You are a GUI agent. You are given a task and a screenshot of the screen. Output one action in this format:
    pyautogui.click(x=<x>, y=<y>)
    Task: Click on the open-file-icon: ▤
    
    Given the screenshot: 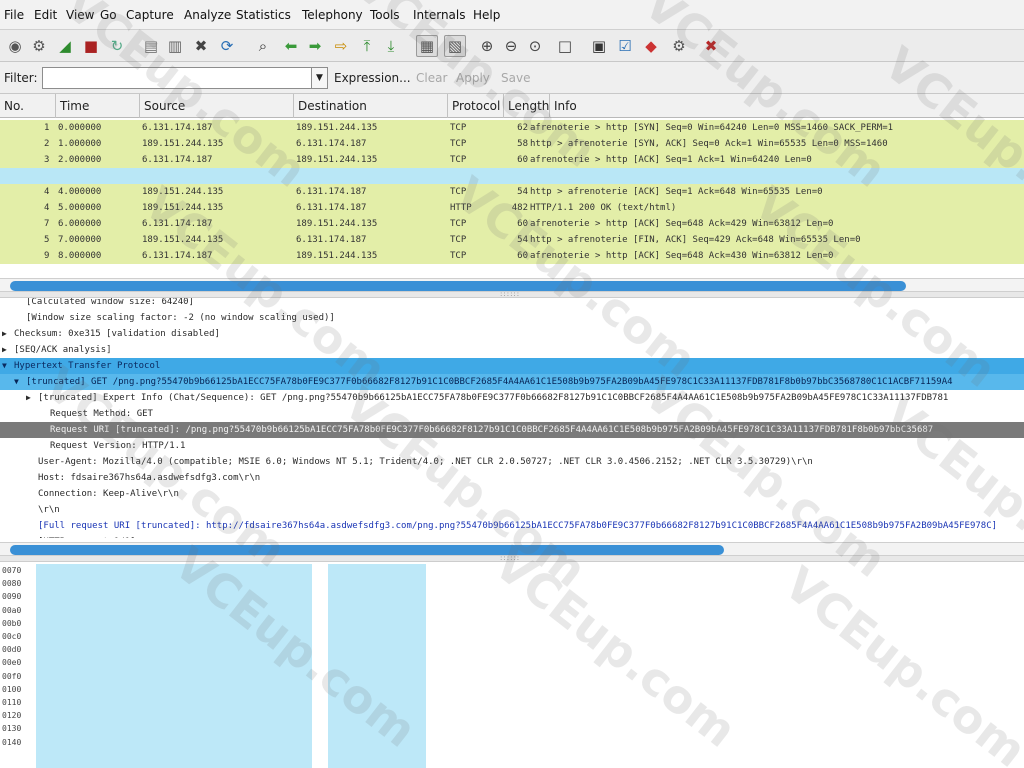 What is the action you would take?
    pyautogui.click(x=151, y=46)
    